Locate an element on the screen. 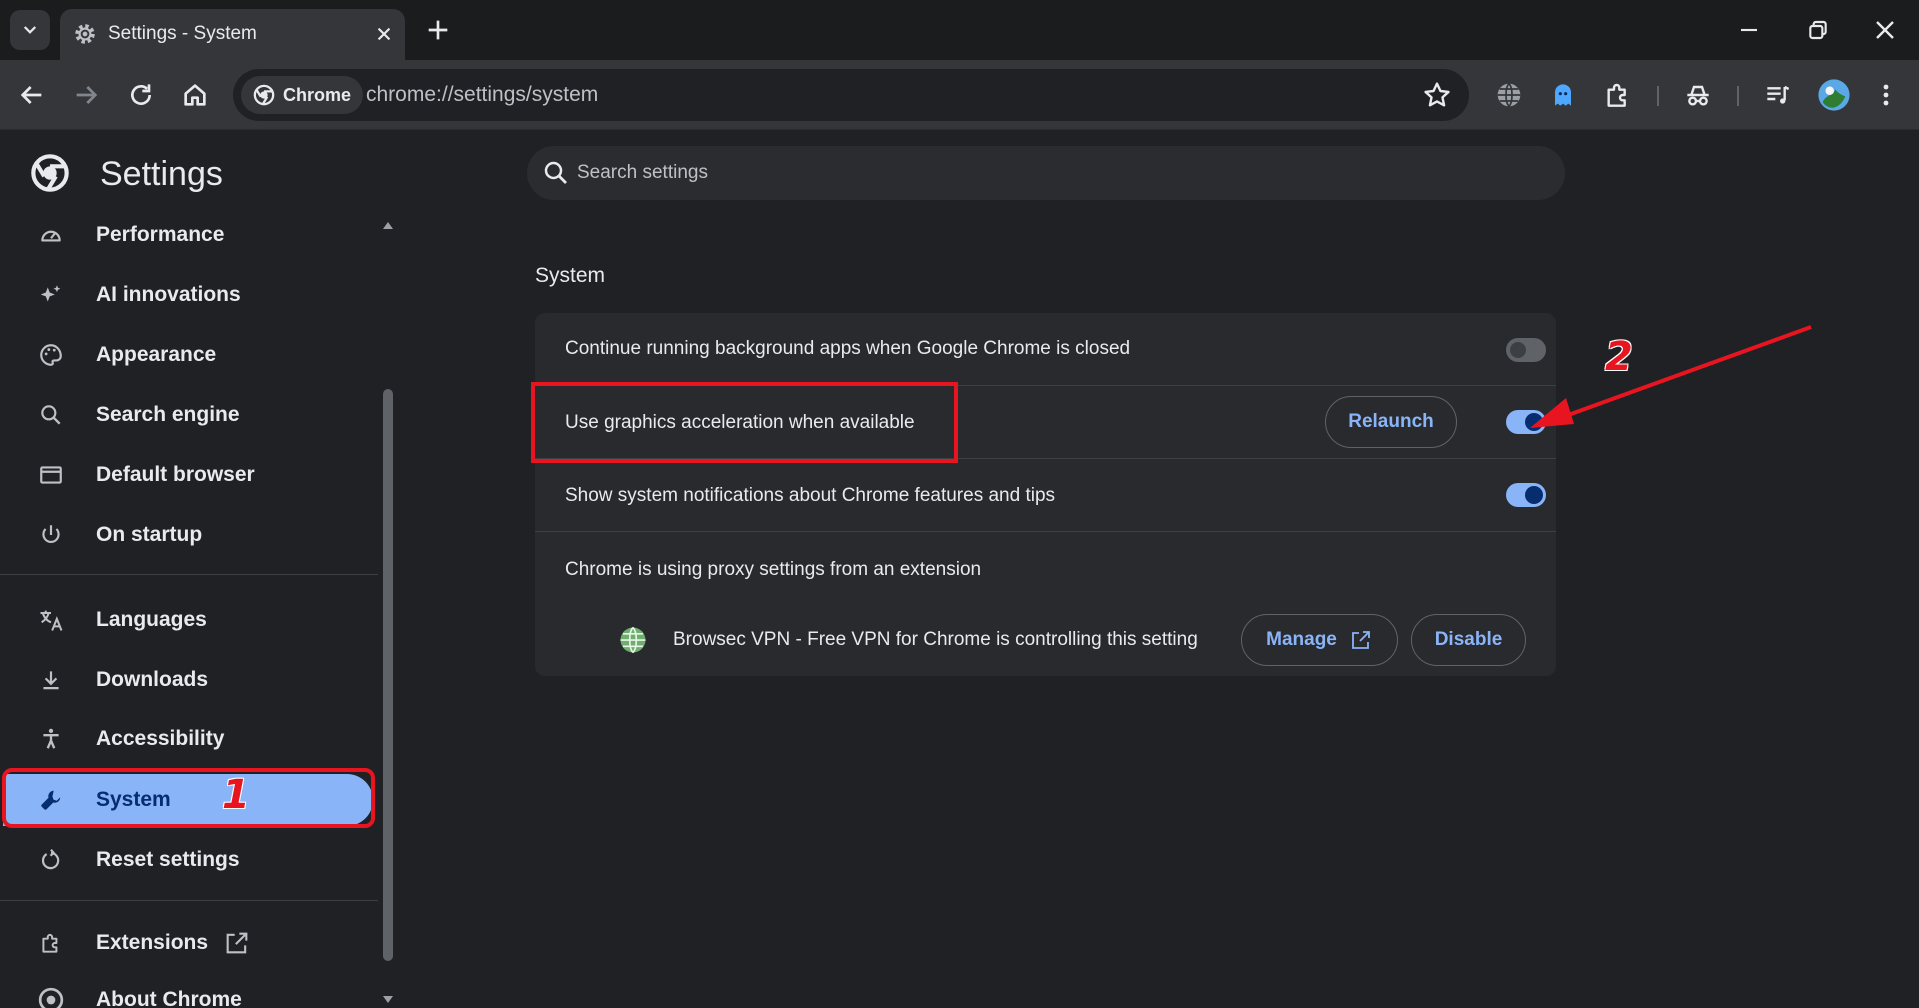  tab-title: Settings - System is located at coordinates (182, 33).